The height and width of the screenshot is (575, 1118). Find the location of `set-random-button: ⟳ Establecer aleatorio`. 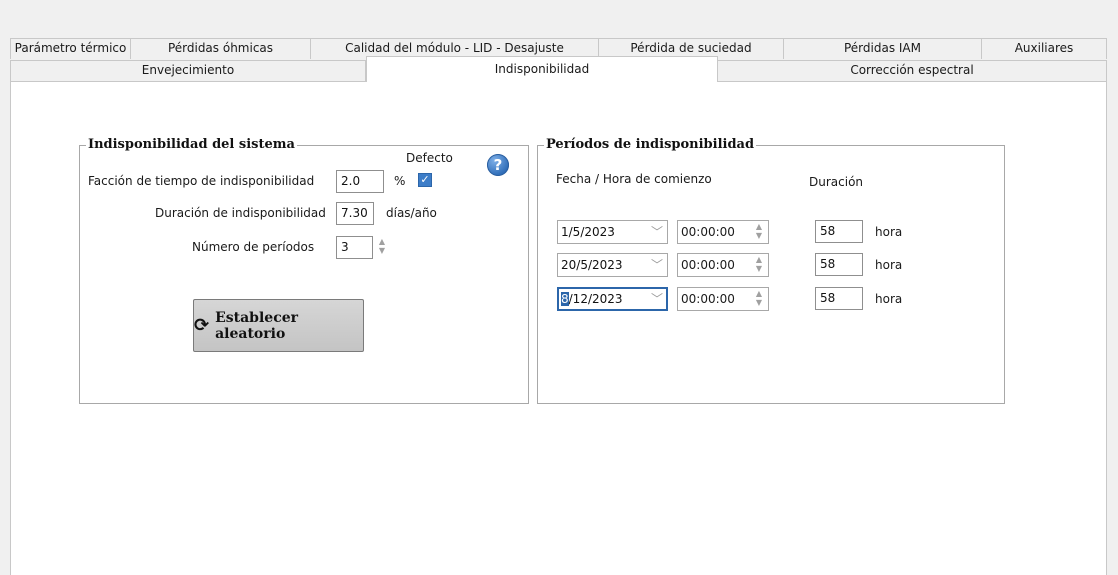

set-random-button: ⟳ Establecer aleatorio is located at coordinates (278, 325).